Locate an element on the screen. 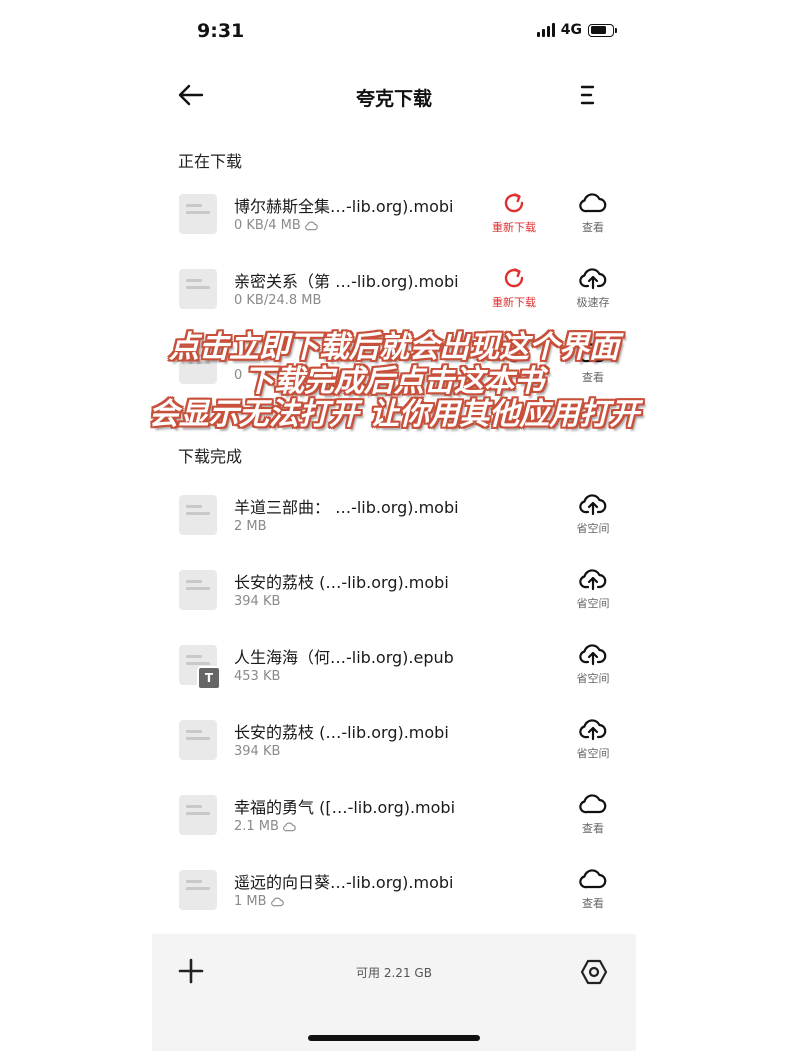 This screenshot has width=788, height=1051. nav-bar: 夸克下载 is located at coordinates (394, 96).